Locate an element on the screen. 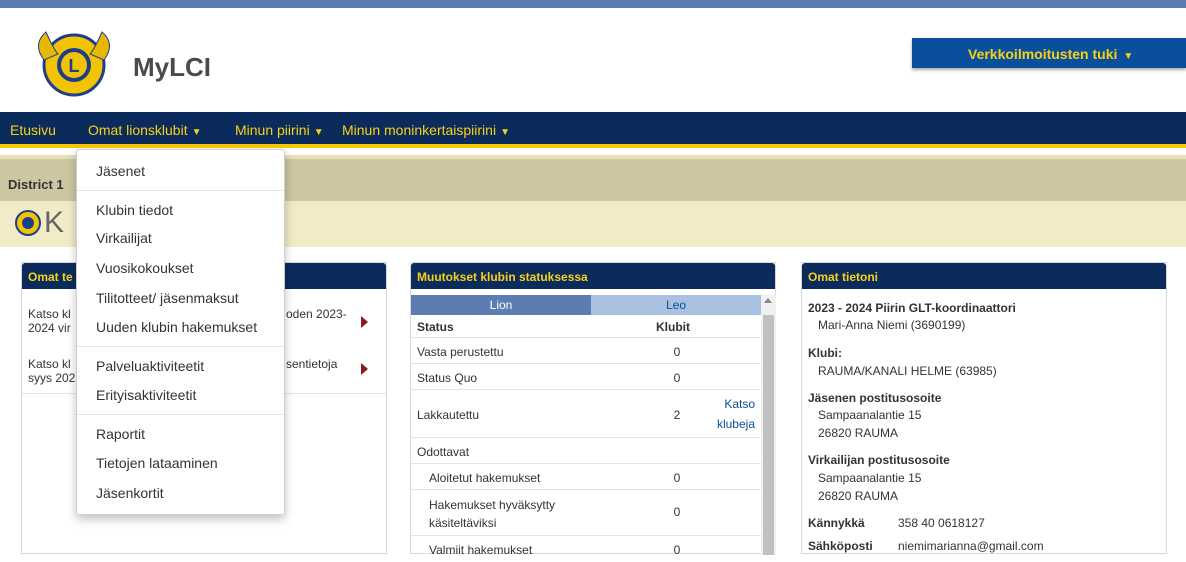 The height and width of the screenshot is (562, 1186). officer-address-line2: 26820 RAUMA is located at coordinates (858, 496).